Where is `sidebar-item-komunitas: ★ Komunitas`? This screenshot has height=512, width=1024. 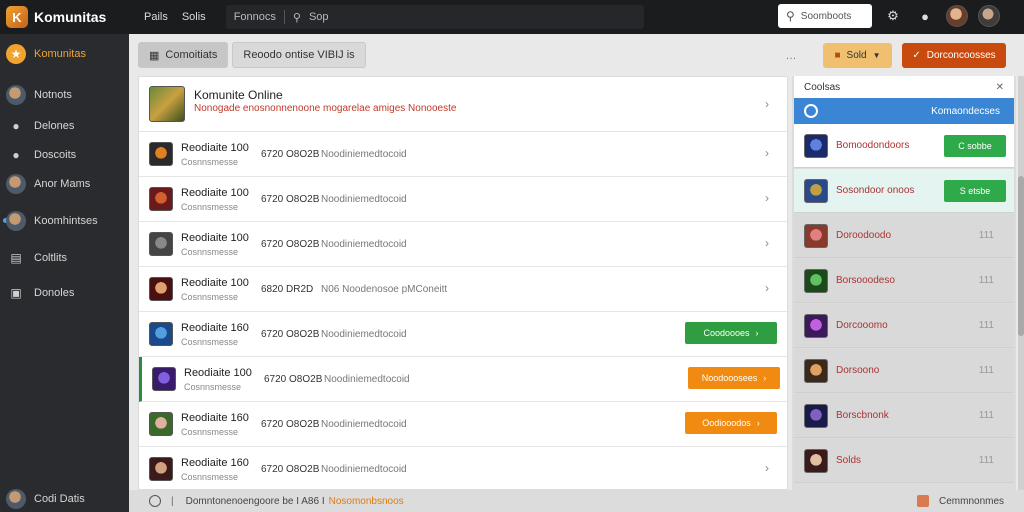
sidebar-item-komunitas: ★ Komunitas is located at coordinates (46, 54).